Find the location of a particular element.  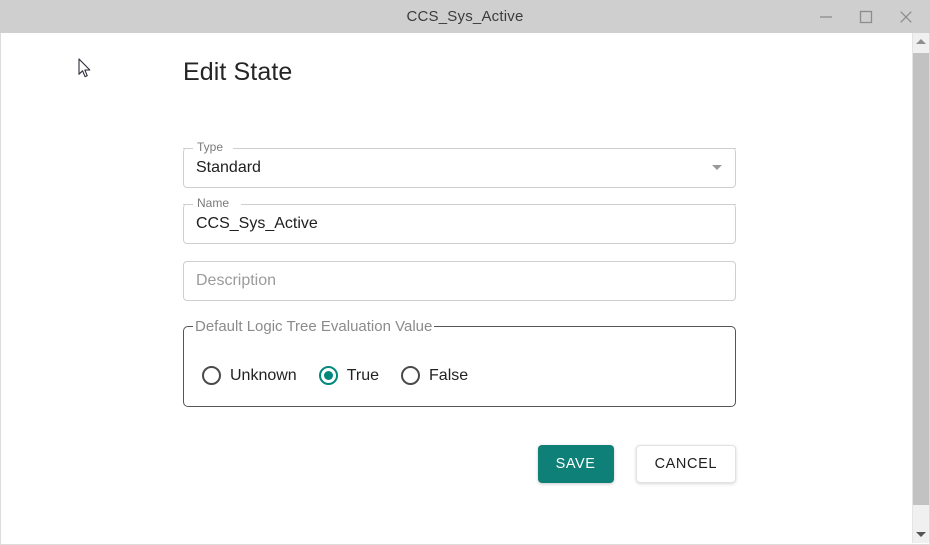

minimize-icon is located at coordinates (826, 17).